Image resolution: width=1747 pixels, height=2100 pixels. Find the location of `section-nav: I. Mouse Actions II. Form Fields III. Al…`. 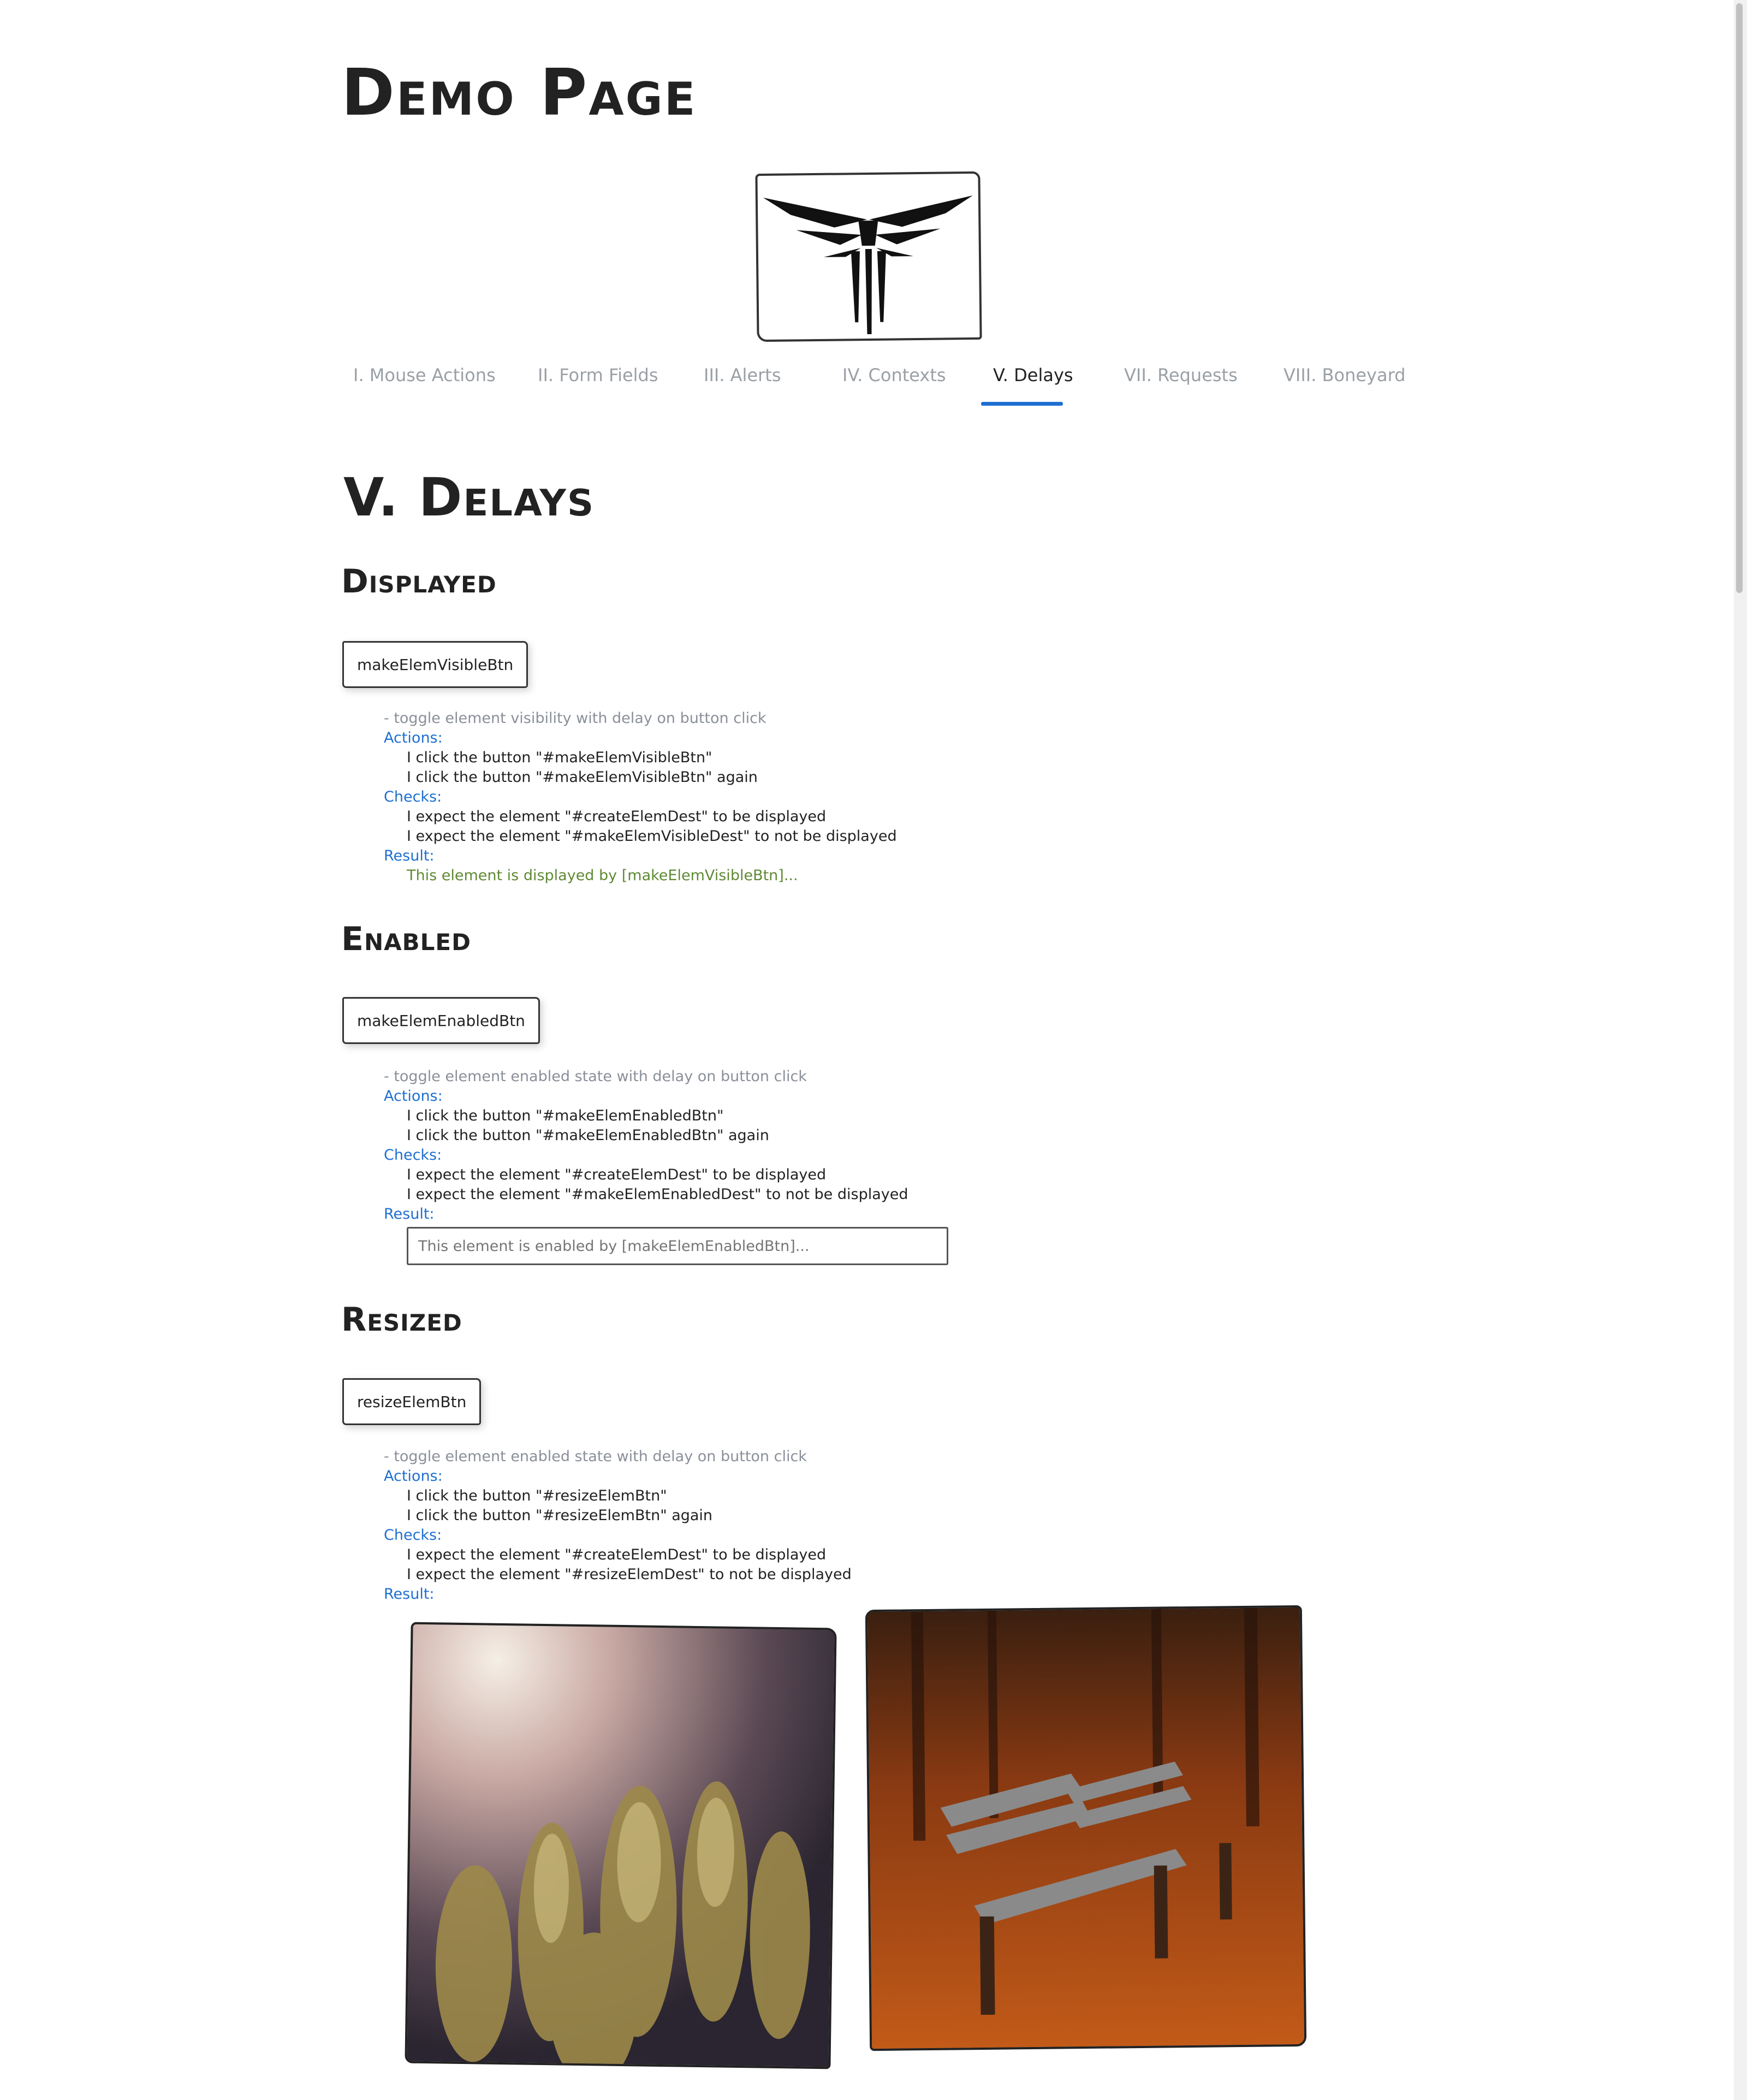

section-nav: I. Mouse Actions II. Form Fields III. Al… is located at coordinates (873, 379).